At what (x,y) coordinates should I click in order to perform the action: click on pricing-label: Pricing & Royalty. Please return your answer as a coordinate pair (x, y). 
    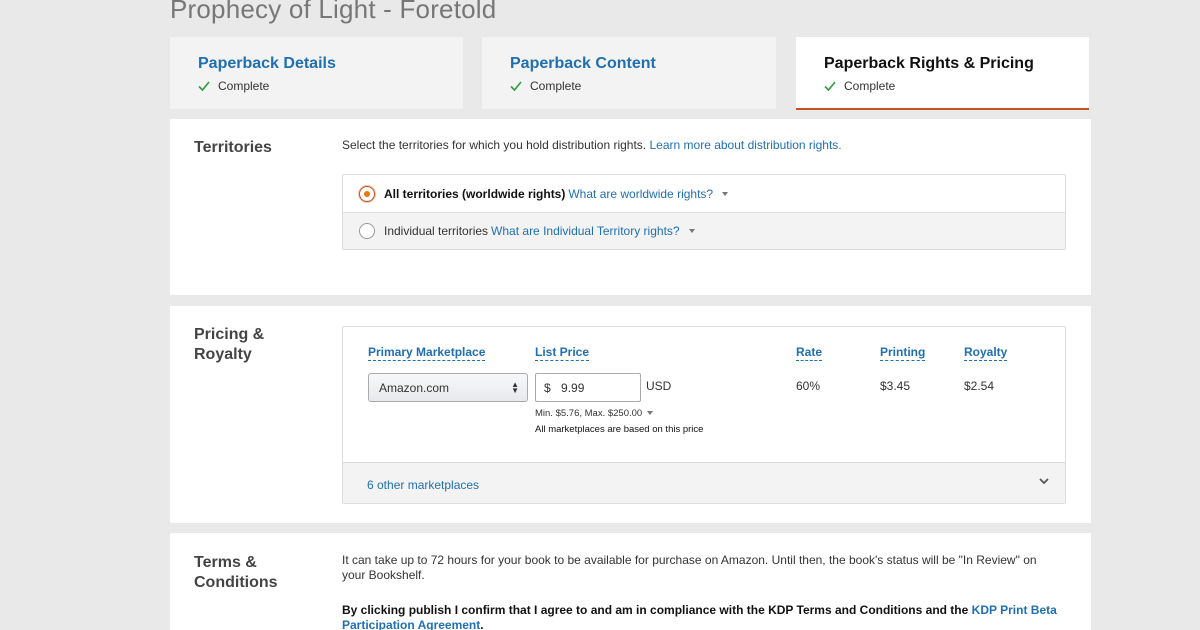
    Looking at the image, I should click on (229, 345).